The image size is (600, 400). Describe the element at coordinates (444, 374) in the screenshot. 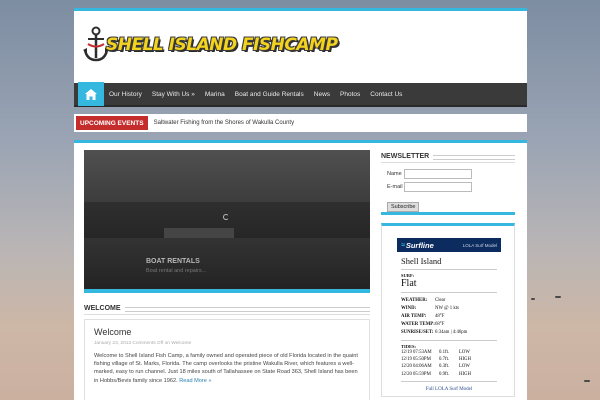

I see `tide-height: 0.9ft.` at that location.